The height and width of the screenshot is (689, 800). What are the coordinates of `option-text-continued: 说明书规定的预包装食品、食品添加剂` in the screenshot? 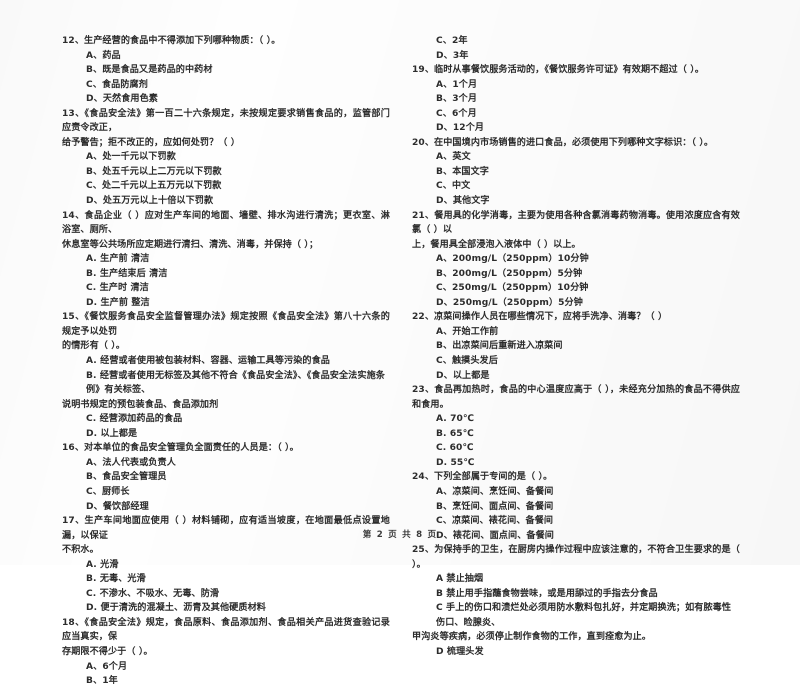 It's located at (140, 404).